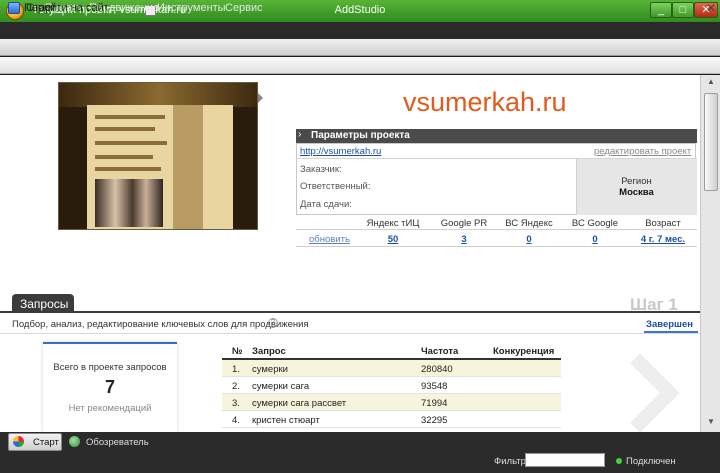 The height and width of the screenshot is (473, 720). I want to click on region-label: Регион, so click(636, 181).